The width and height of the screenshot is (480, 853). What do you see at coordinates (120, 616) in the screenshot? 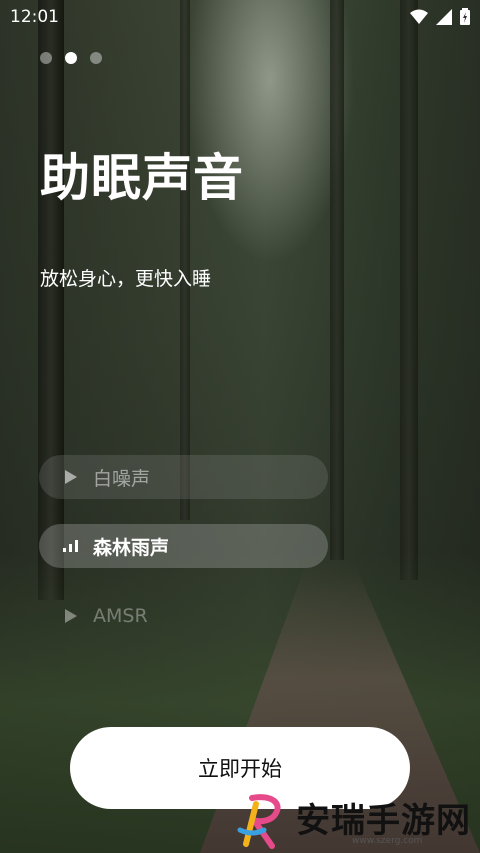
I see `sound-option-label: AMSR` at bounding box center [120, 616].